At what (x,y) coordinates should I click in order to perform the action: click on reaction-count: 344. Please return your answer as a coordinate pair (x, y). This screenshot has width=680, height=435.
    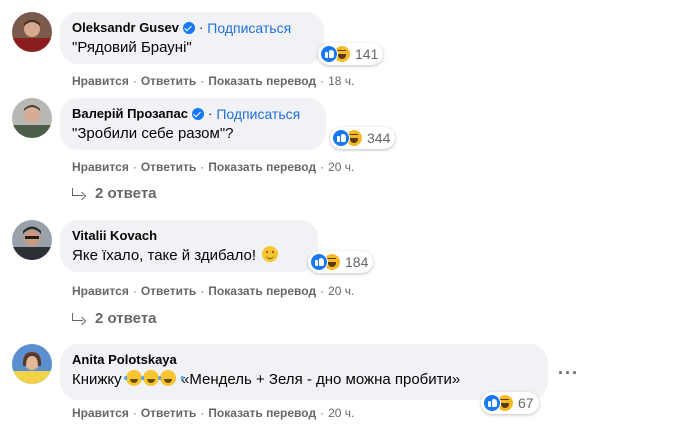
    Looking at the image, I should click on (379, 138).